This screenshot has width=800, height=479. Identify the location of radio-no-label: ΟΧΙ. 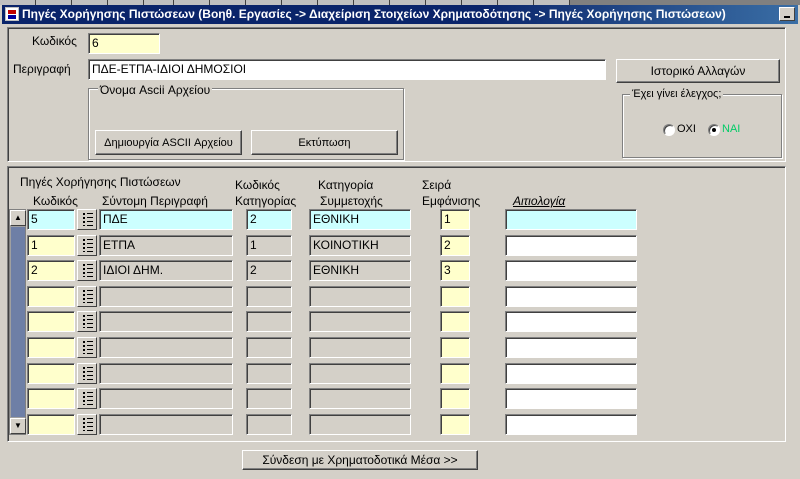
(686, 129).